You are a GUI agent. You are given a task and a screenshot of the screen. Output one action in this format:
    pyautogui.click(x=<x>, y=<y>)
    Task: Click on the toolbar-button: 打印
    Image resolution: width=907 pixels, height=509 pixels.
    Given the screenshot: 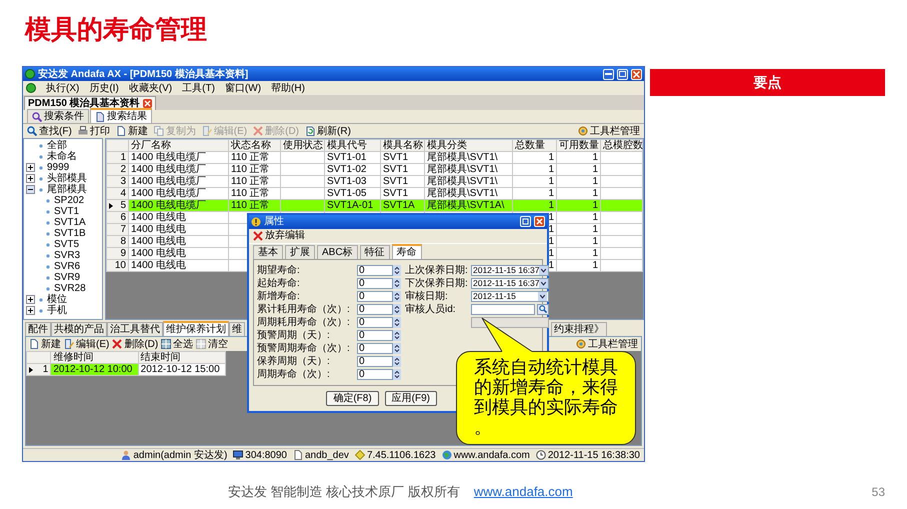 What is the action you would take?
    pyautogui.click(x=94, y=131)
    